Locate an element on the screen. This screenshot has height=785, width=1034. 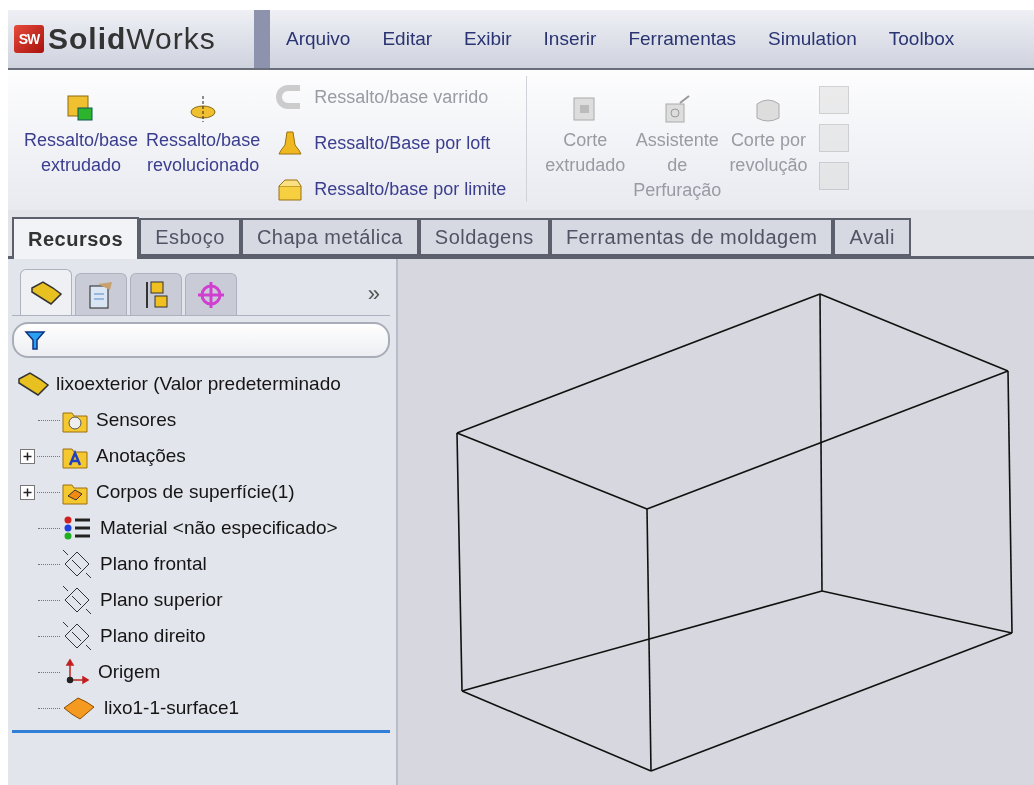
command-tab: Soldagens is located at coordinates (484, 237).